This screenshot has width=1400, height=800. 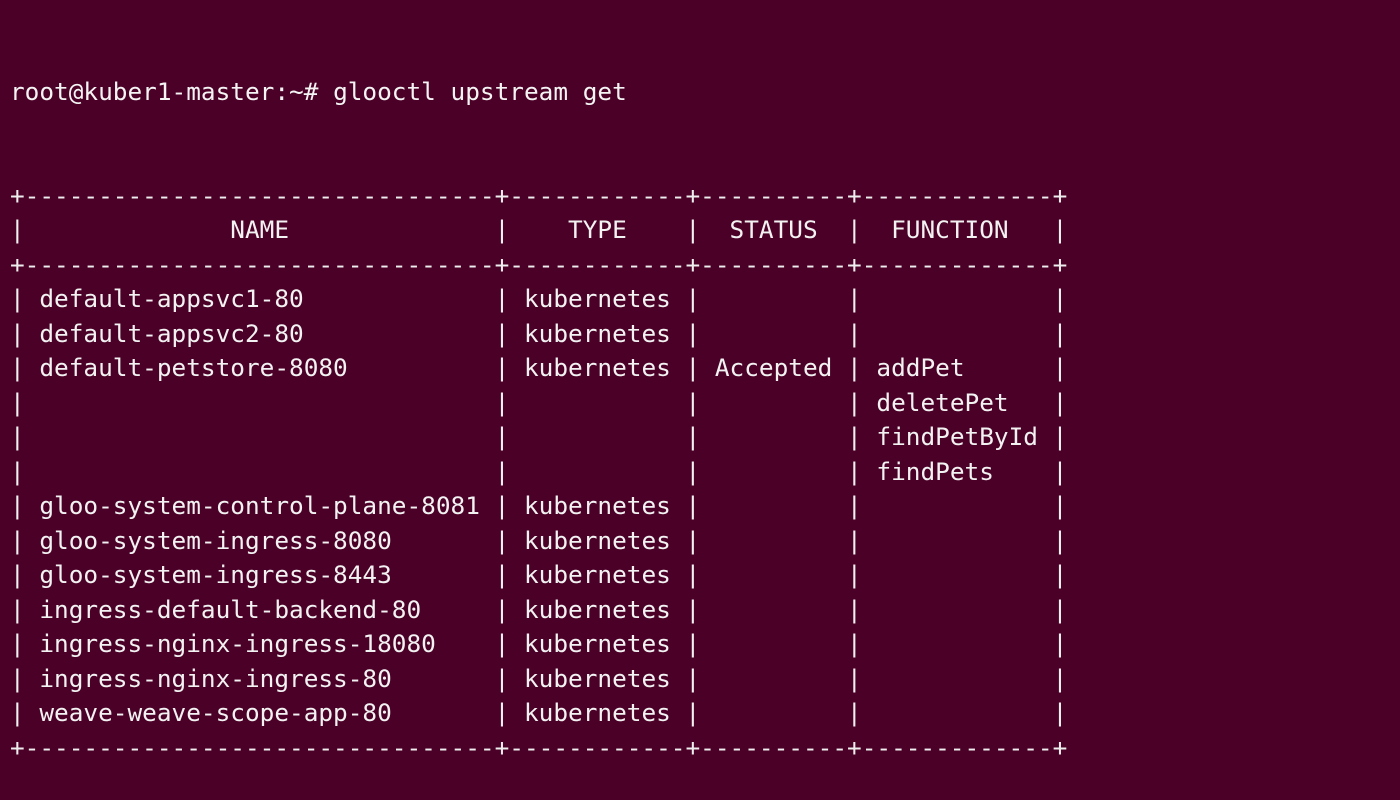 What do you see at coordinates (259, 367) in the screenshot?
I see `col-name: default-petstore-8080` at bounding box center [259, 367].